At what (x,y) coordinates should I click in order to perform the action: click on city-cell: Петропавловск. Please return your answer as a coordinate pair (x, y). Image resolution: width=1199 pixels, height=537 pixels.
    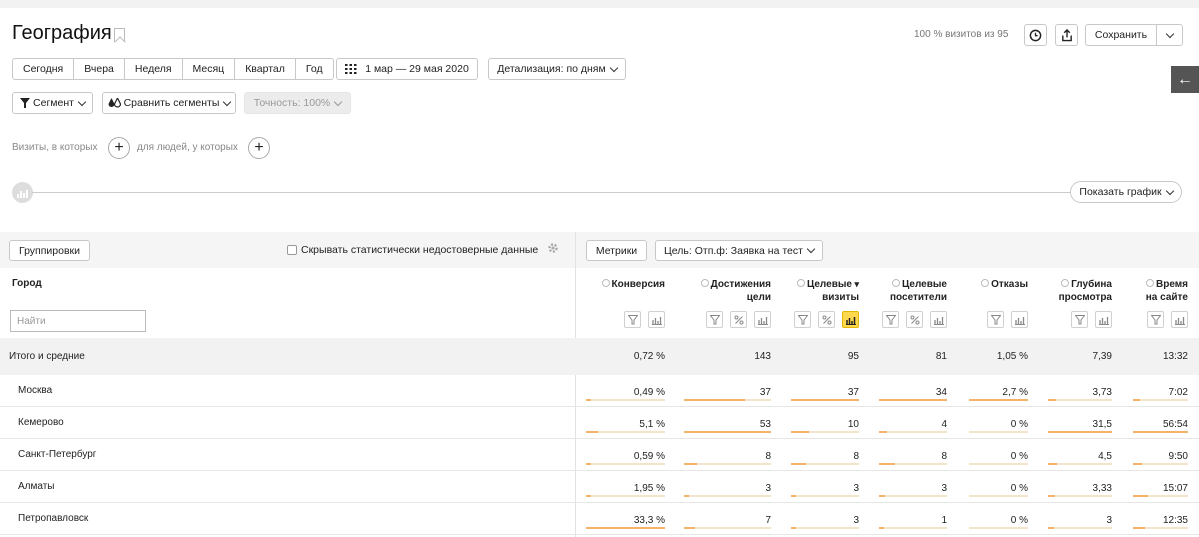
    Looking at the image, I should click on (53, 518).